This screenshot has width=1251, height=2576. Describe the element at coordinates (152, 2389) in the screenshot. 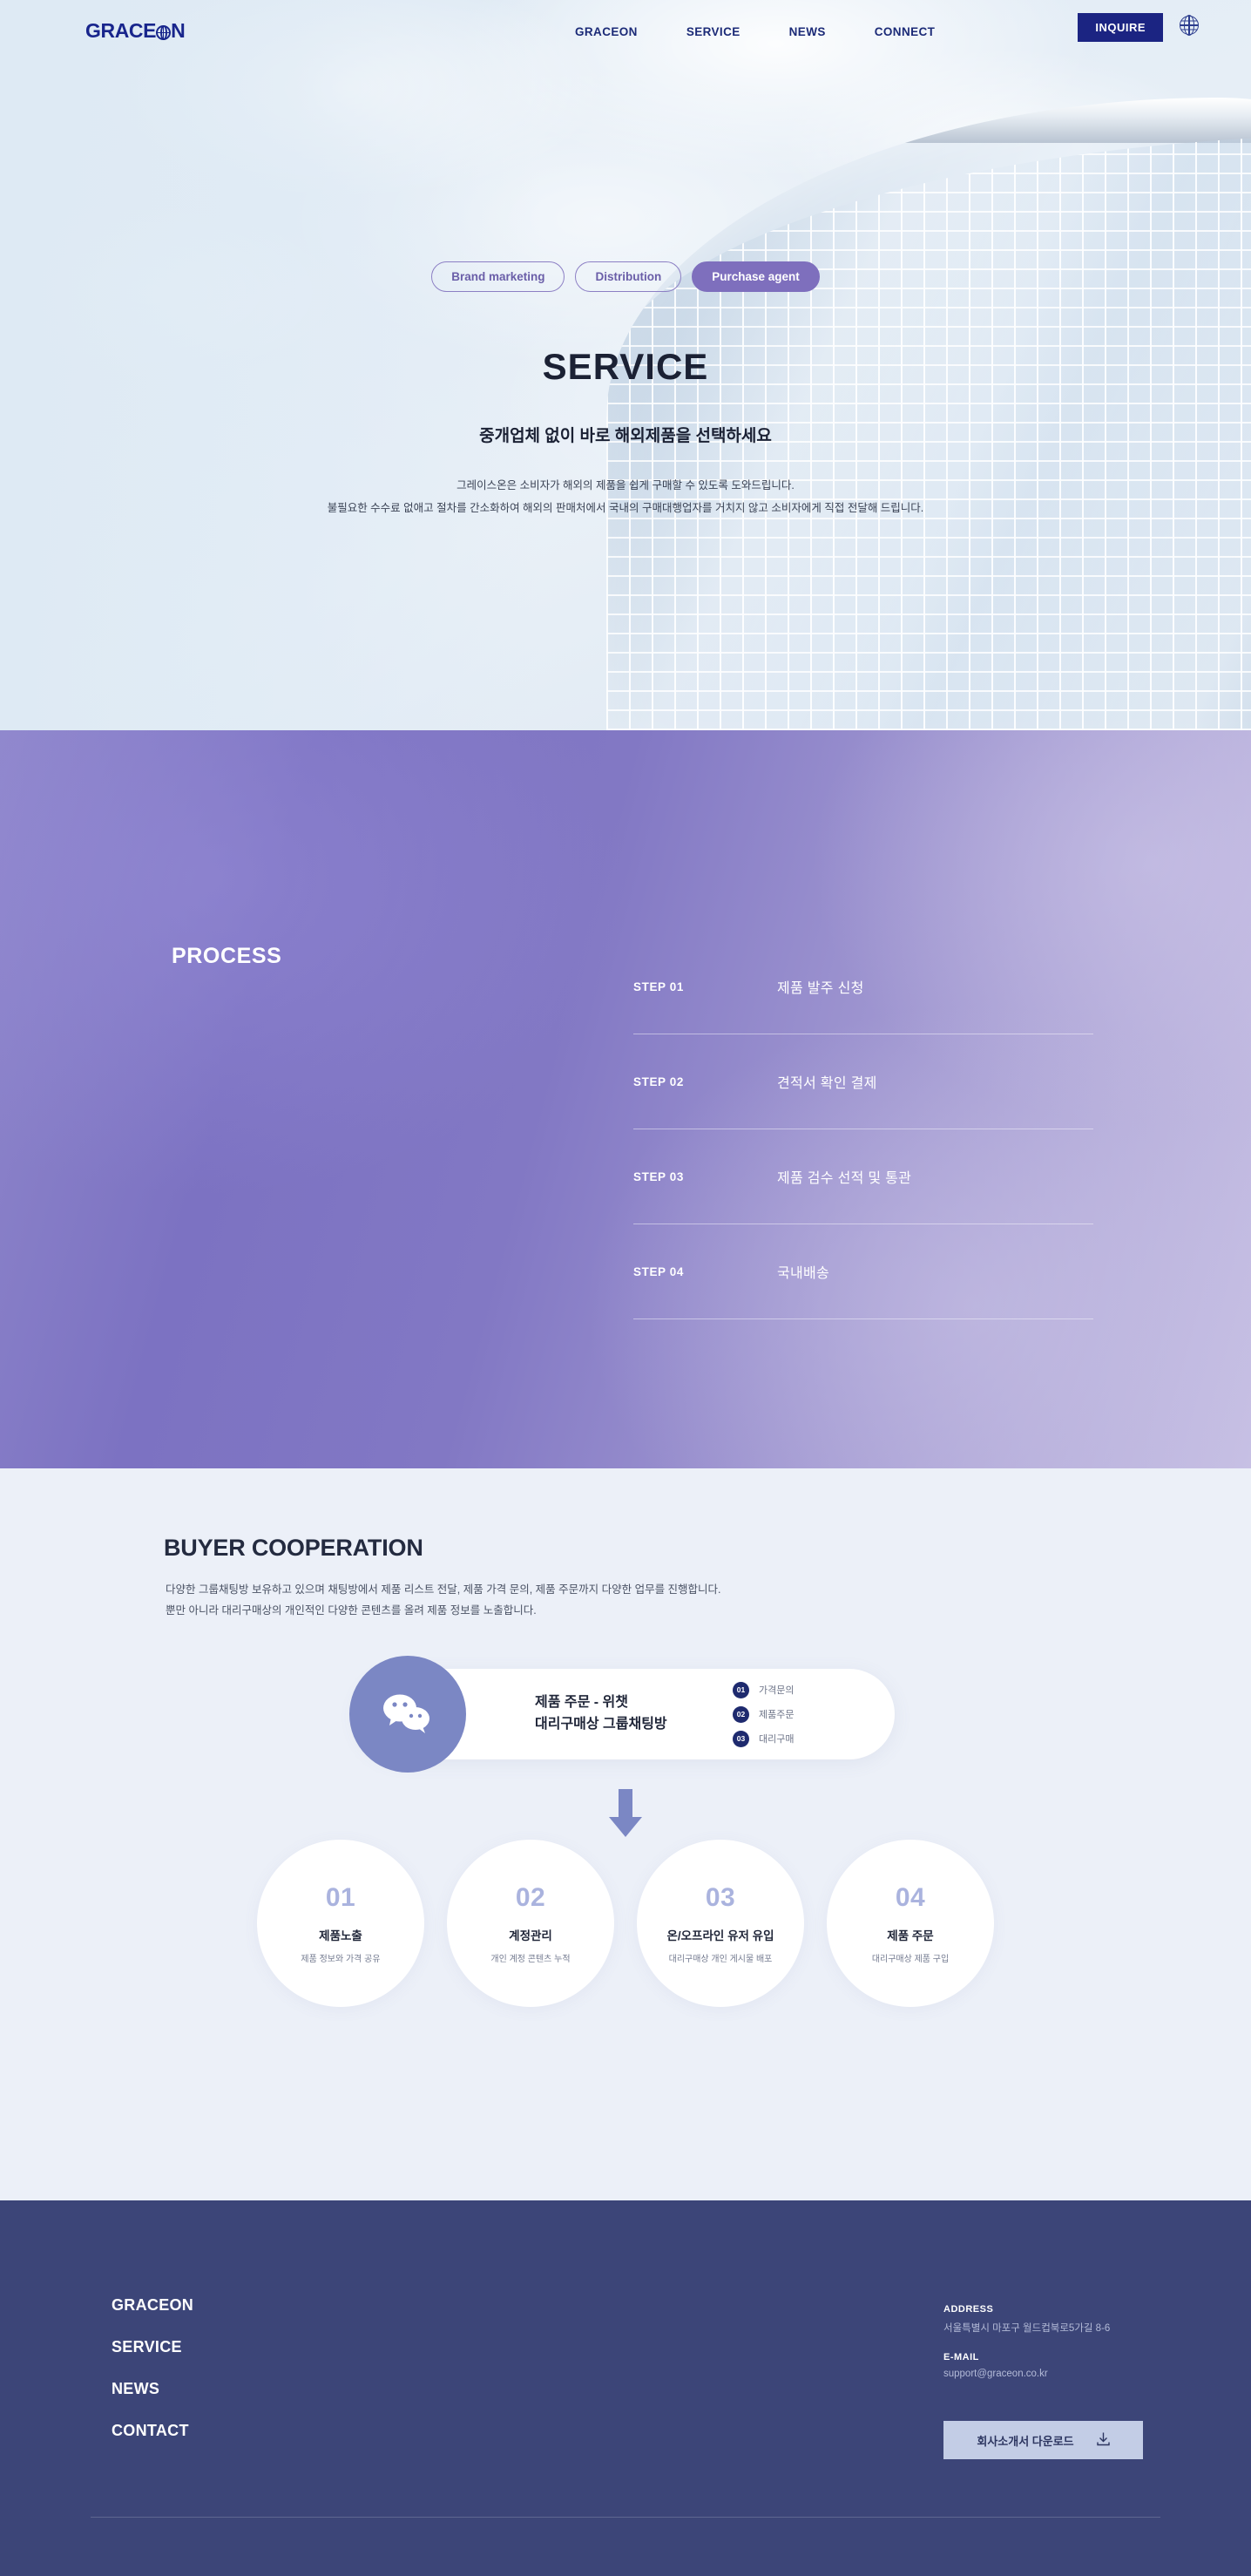

I see `footer-nav-item-news: NEWS` at that location.